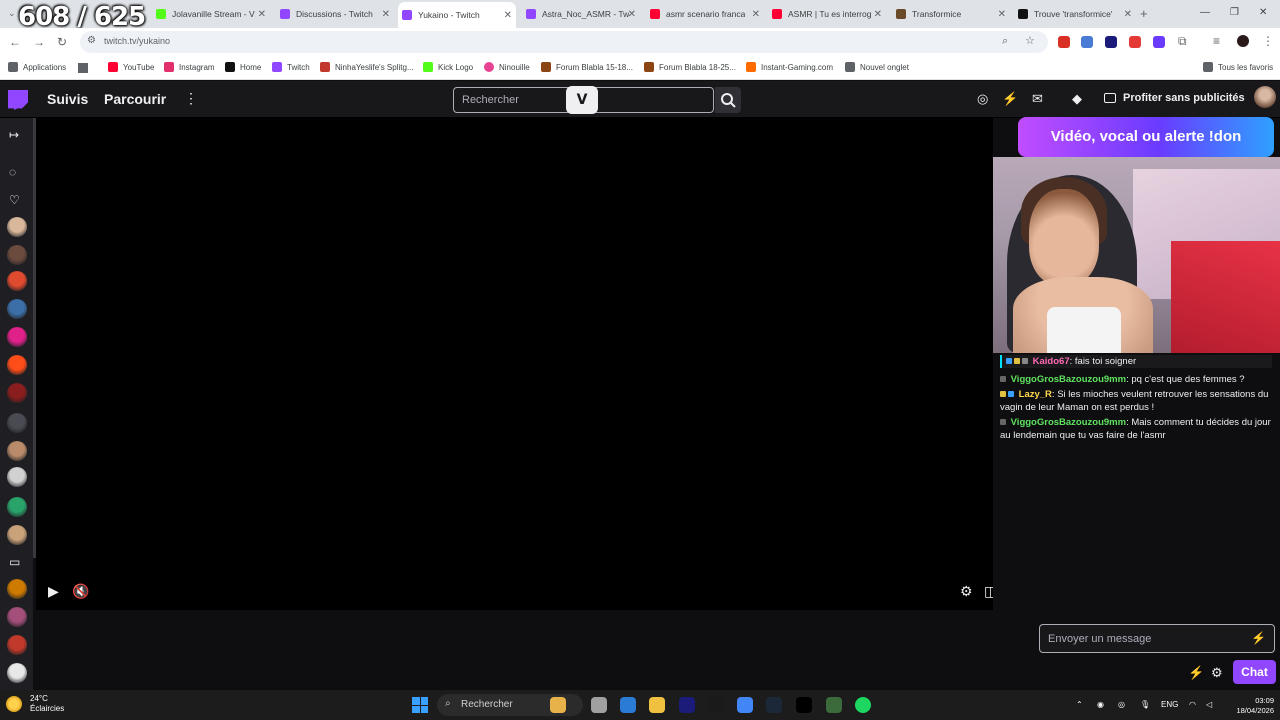 The height and width of the screenshot is (720, 1280). What do you see at coordinates (448, 67) in the screenshot?
I see `bookmark-kick-logo: Kick Logo` at bounding box center [448, 67].